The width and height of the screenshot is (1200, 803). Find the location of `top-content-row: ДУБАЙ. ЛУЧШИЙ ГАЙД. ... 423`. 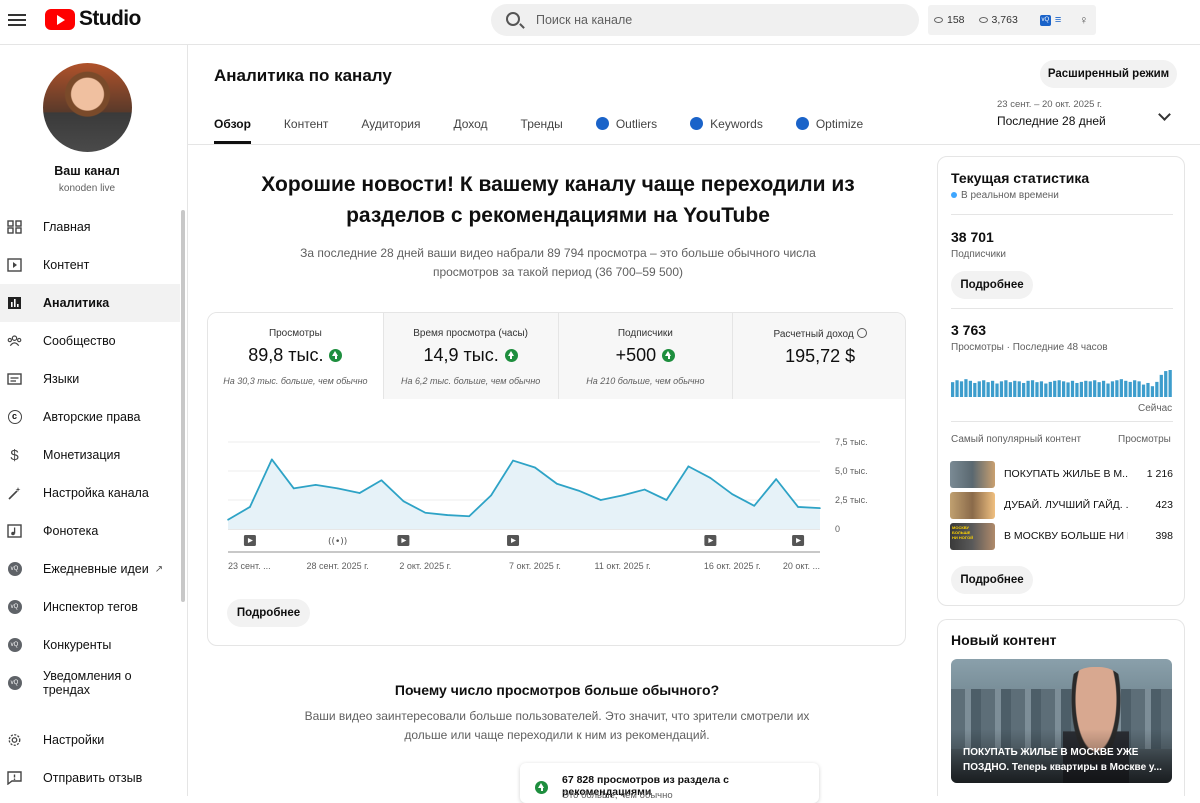

top-content-row: ДУБАЙ. ЛУЧШИЙ ГАЙД. ... 423 is located at coordinates (1061, 505).